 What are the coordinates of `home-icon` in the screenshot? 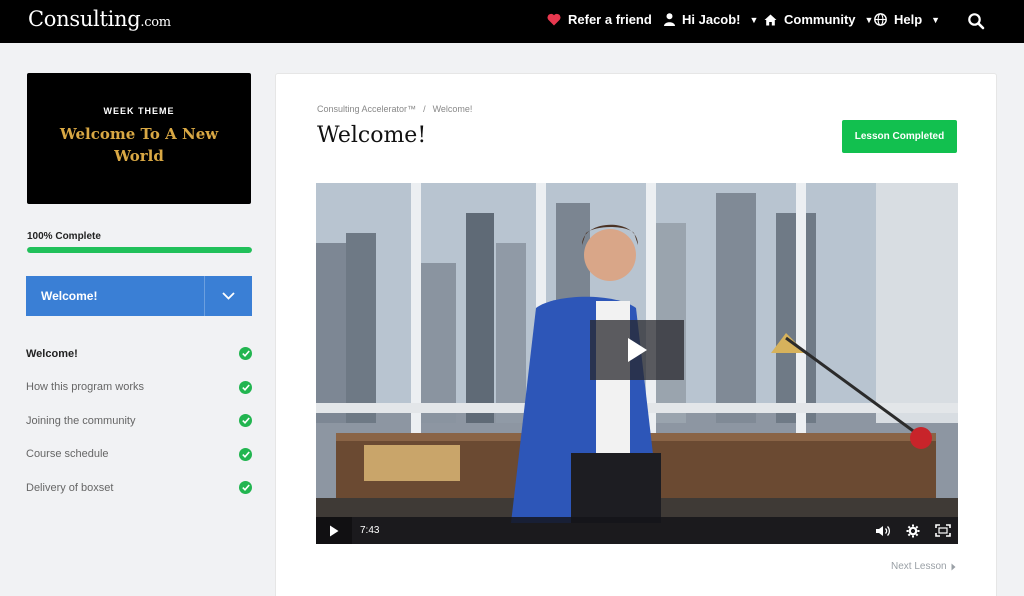 It's located at (770, 19).